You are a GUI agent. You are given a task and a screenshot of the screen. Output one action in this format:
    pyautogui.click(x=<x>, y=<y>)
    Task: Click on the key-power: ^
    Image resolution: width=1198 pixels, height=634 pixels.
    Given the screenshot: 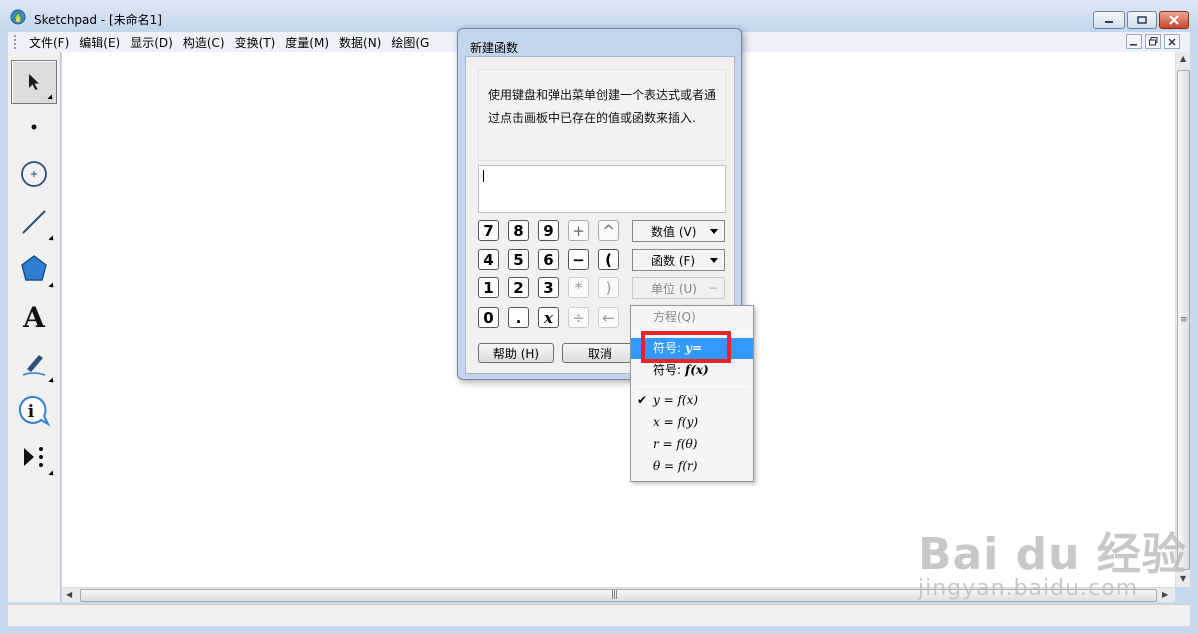 What is the action you would take?
    pyautogui.click(x=608, y=230)
    